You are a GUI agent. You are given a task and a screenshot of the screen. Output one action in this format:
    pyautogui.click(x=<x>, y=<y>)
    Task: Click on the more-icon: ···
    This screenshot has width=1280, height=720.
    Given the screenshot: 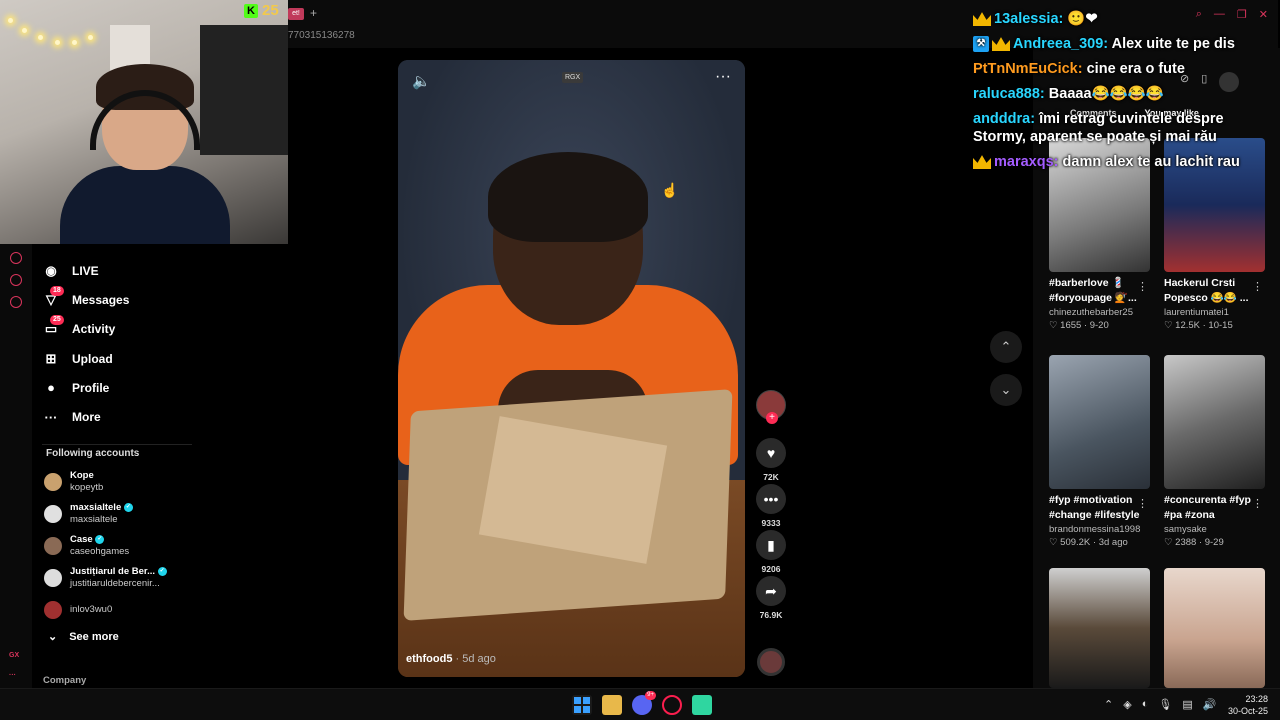 What is the action you would take?
    pyautogui.click(x=51, y=417)
    